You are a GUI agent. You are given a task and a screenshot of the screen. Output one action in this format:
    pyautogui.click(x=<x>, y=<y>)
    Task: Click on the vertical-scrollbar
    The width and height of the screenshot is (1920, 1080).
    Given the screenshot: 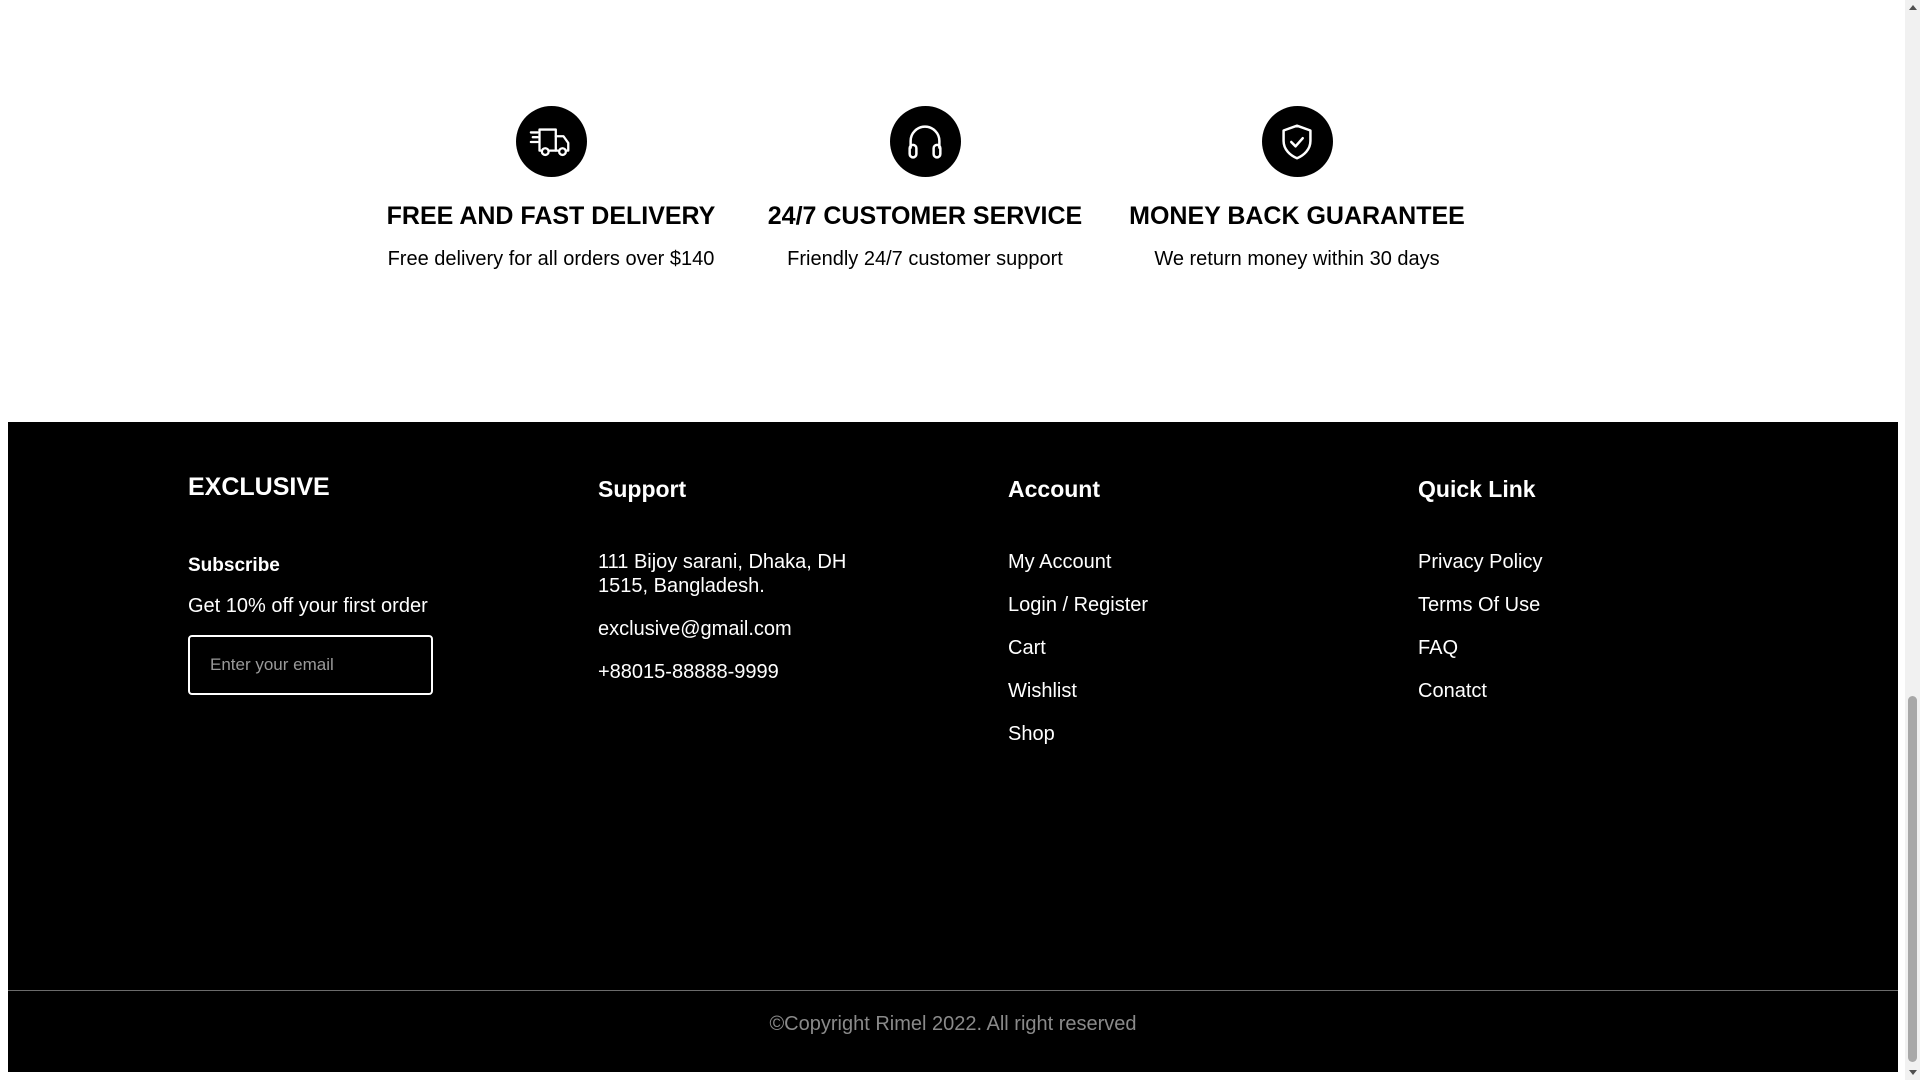 What is the action you would take?
    pyautogui.click(x=1912, y=540)
    